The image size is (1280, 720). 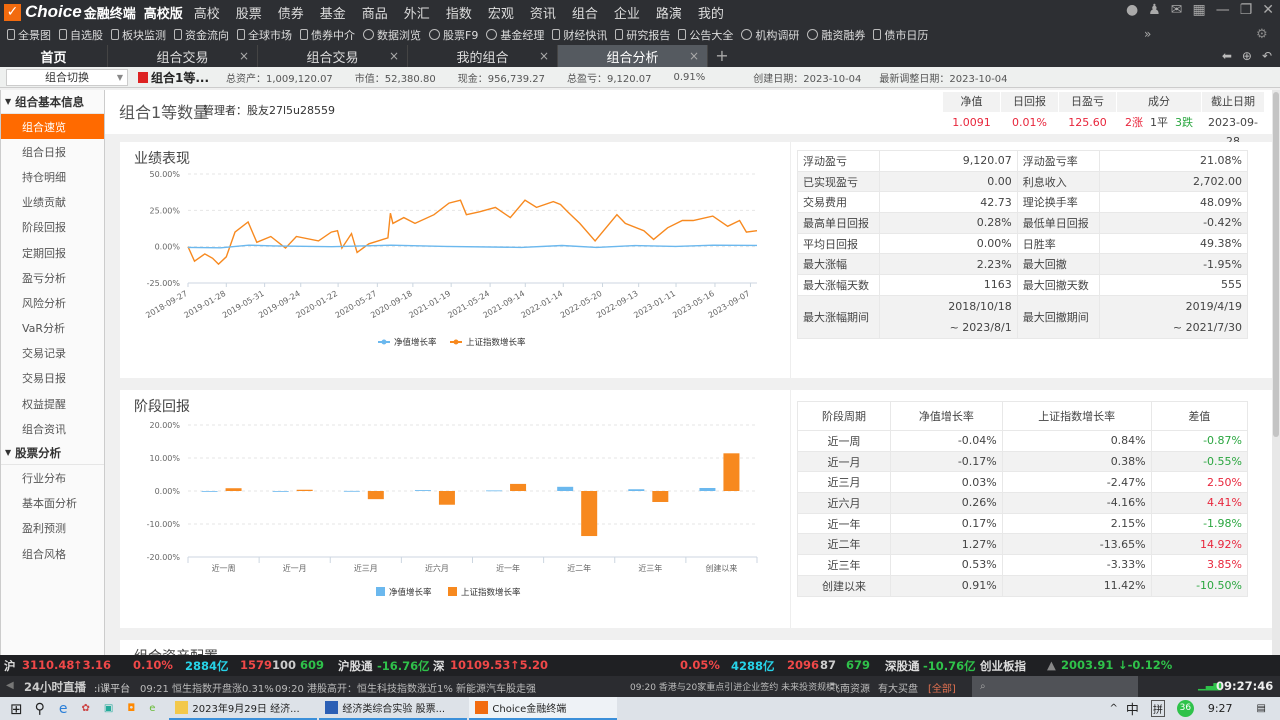 What do you see at coordinates (52, 127) in the screenshot?
I see `sidebar-item: 组合速览` at bounding box center [52, 127].